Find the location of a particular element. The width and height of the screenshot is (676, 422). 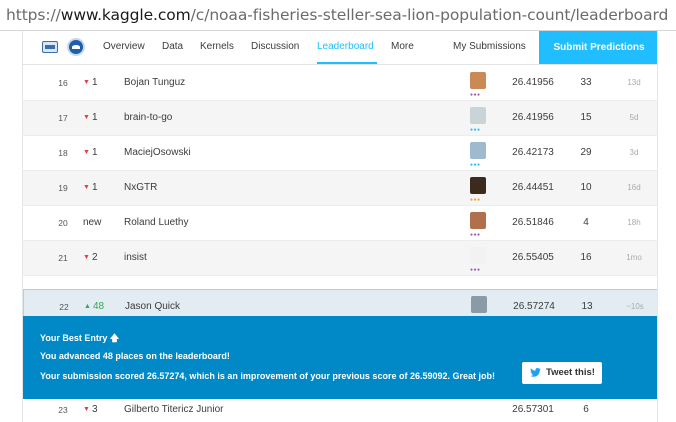

change-cell: new is located at coordinates (98, 222).